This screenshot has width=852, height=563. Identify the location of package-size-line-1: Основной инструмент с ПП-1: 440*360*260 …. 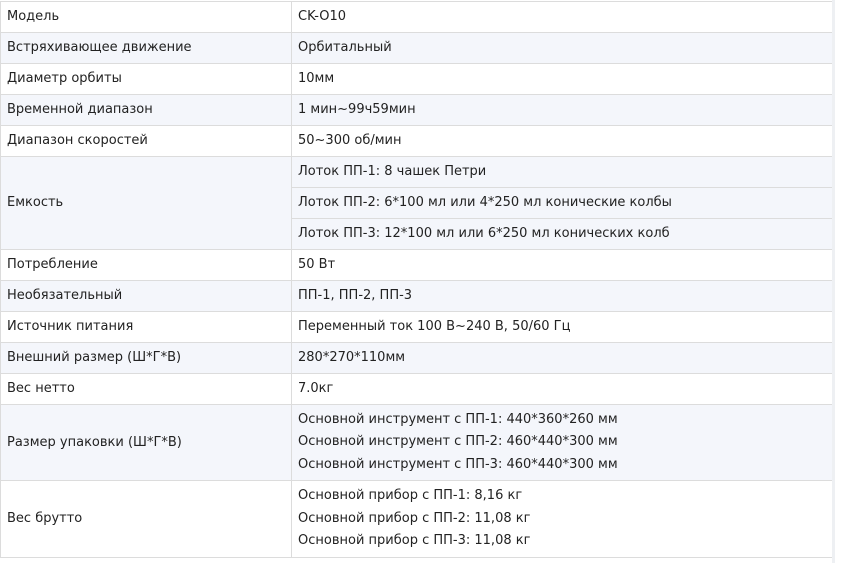
(458, 419).